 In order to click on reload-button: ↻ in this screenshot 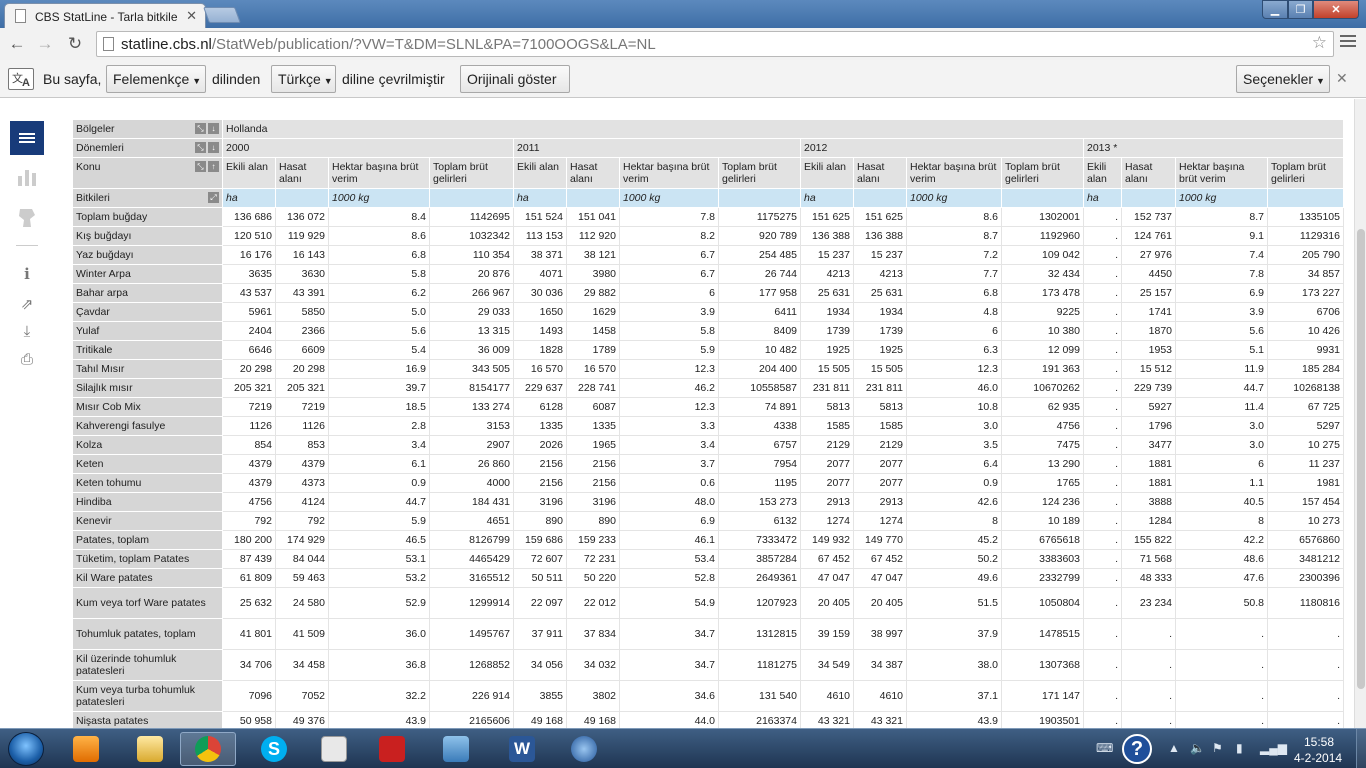, I will do `click(75, 44)`.